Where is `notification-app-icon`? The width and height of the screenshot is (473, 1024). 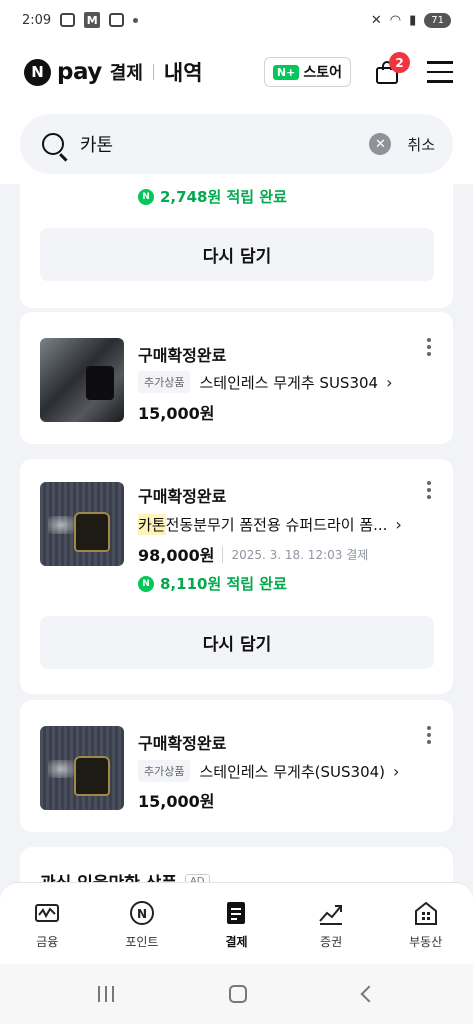
notification-app-icon is located at coordinates (117, 20).